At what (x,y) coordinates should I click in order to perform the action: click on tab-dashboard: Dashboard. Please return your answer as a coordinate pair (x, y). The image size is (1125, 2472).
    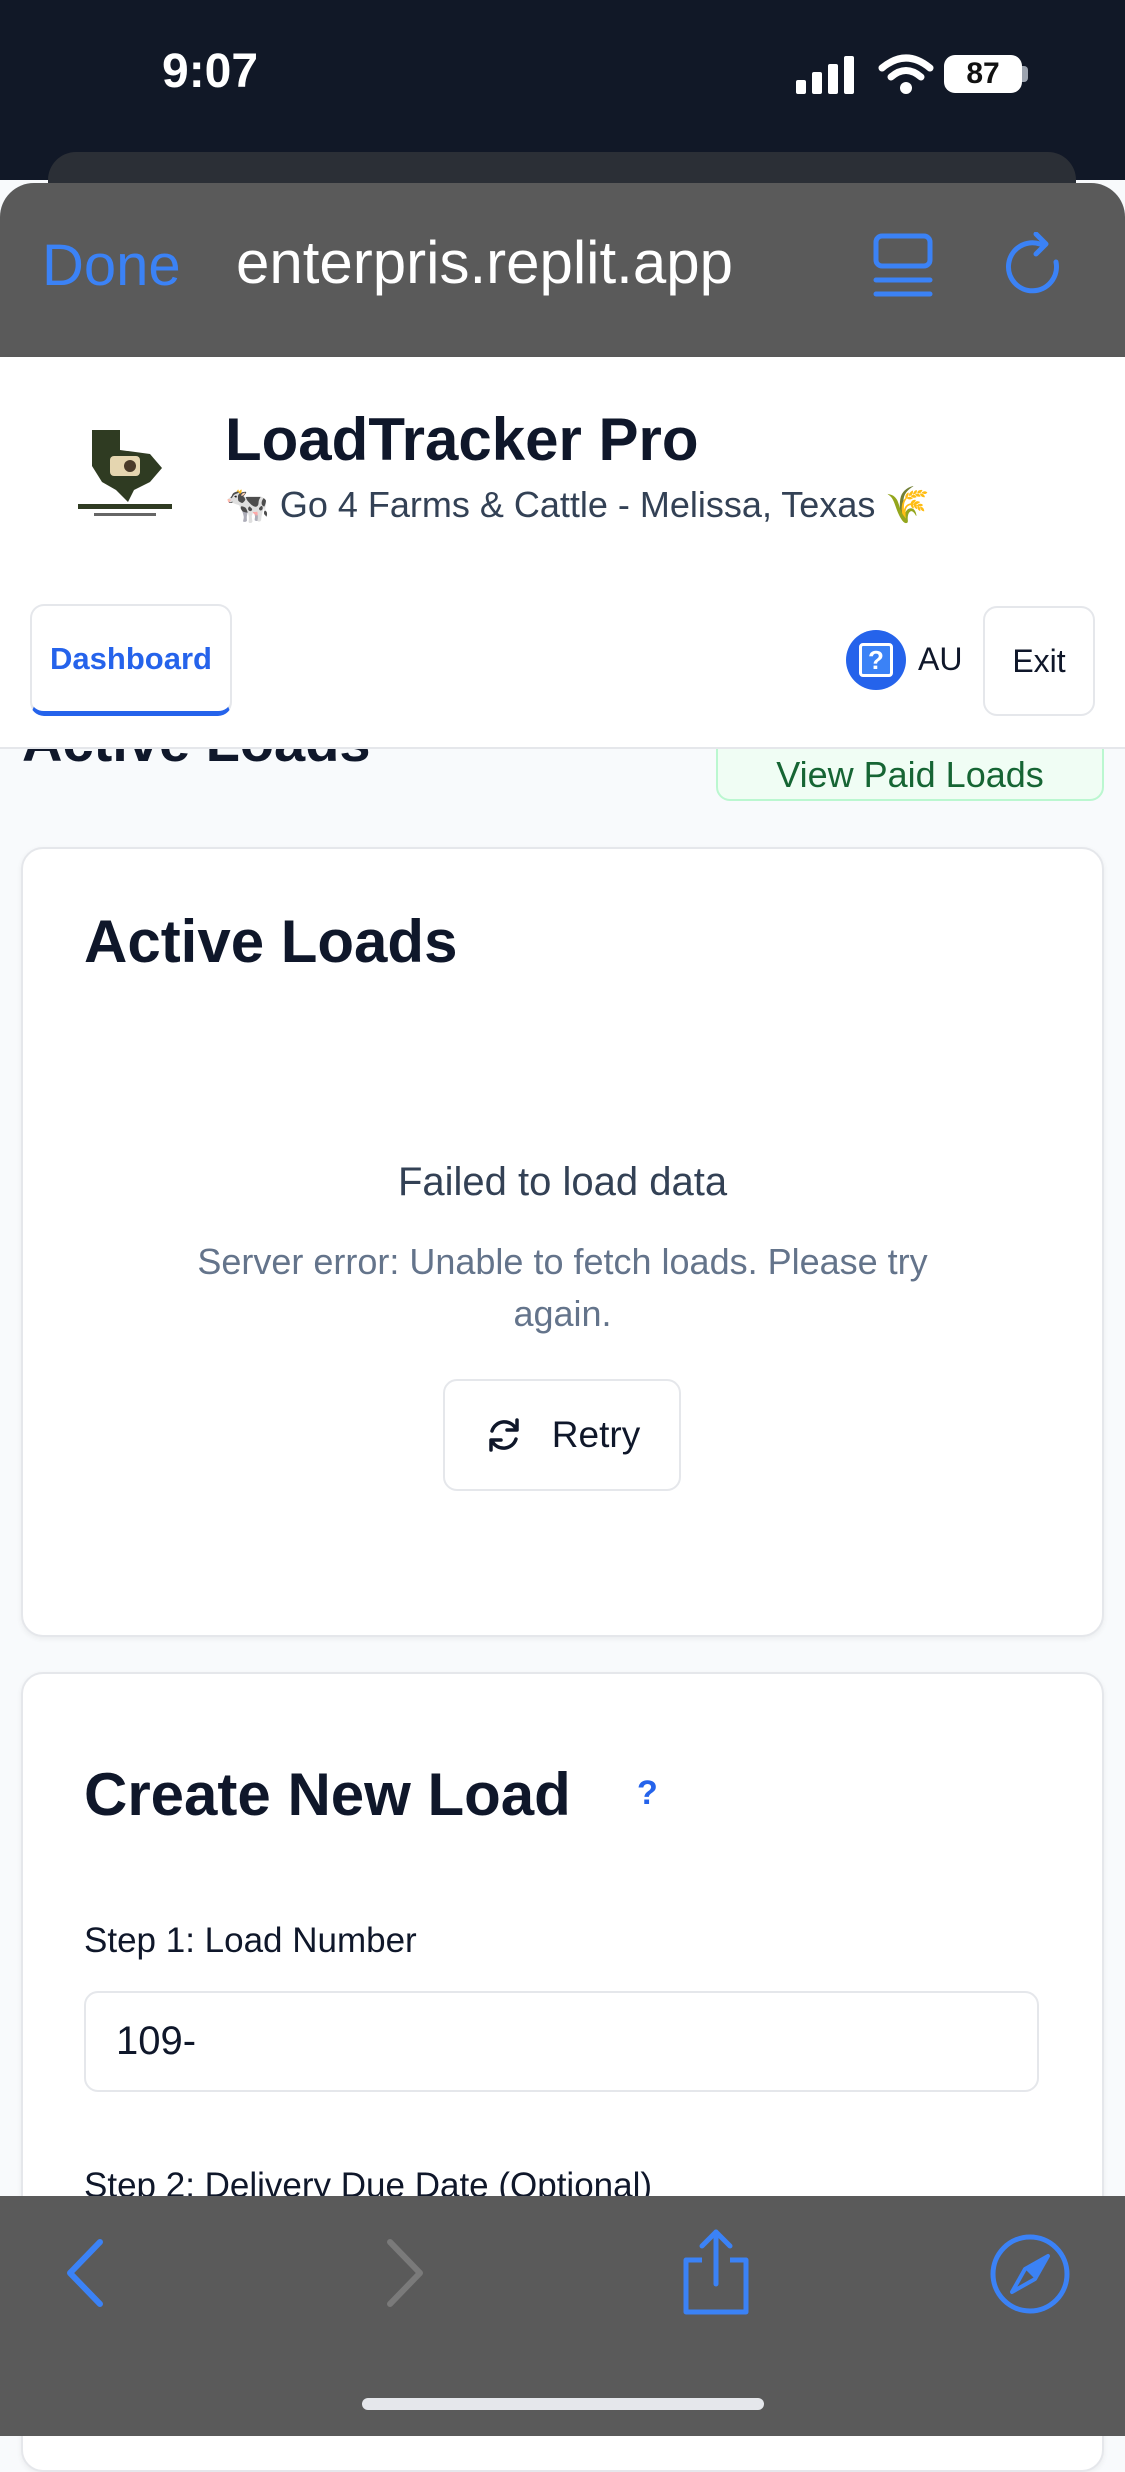
    Looking at the image, I should click on (131, 660).